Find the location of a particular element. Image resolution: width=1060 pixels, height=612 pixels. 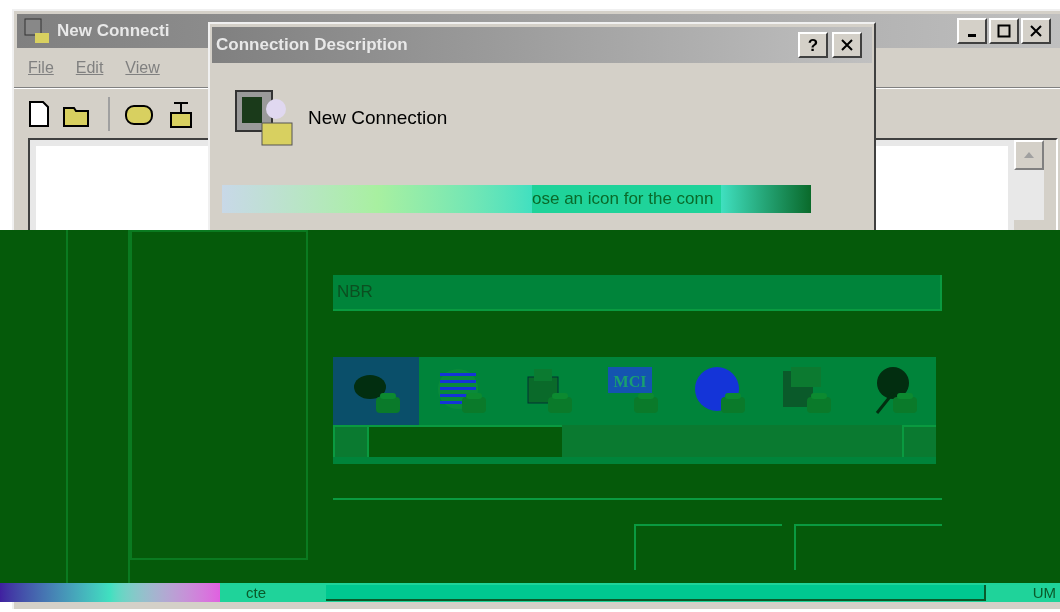

new-document-icon is located at coordinates (39, 113).